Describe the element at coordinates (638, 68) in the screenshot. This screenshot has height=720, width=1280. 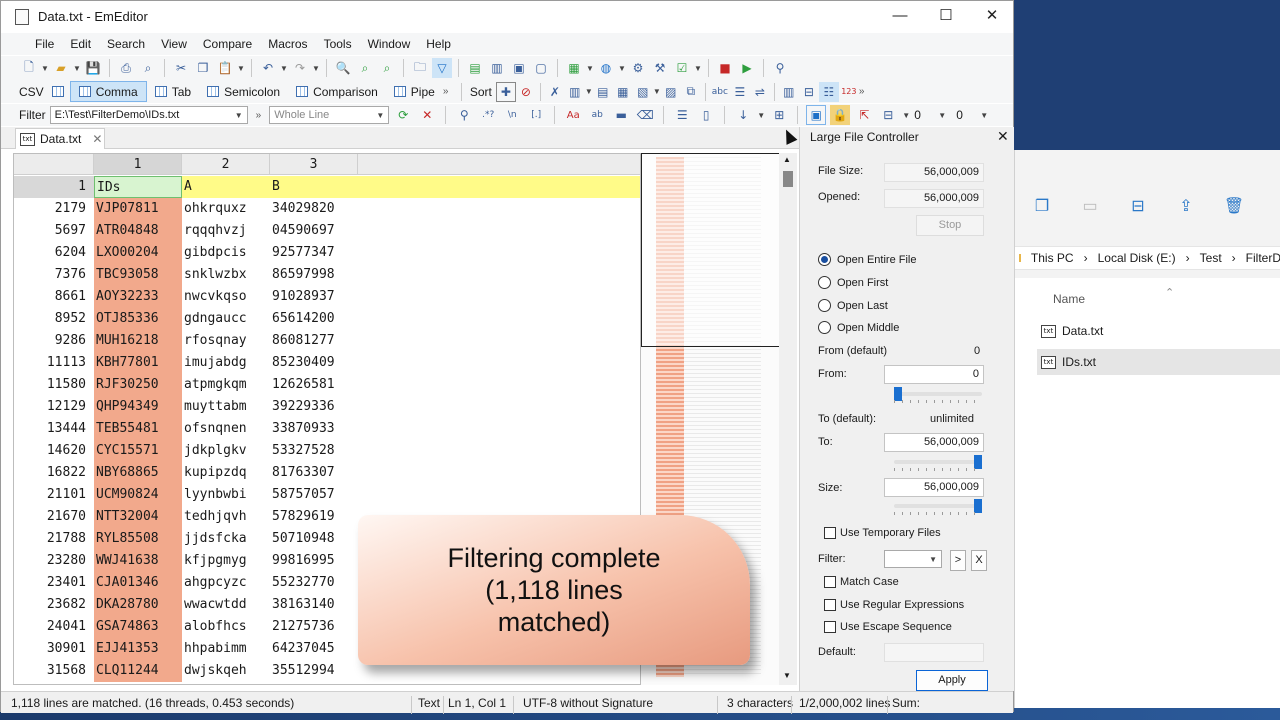
I see `tools-icon: ⚙` at that location.